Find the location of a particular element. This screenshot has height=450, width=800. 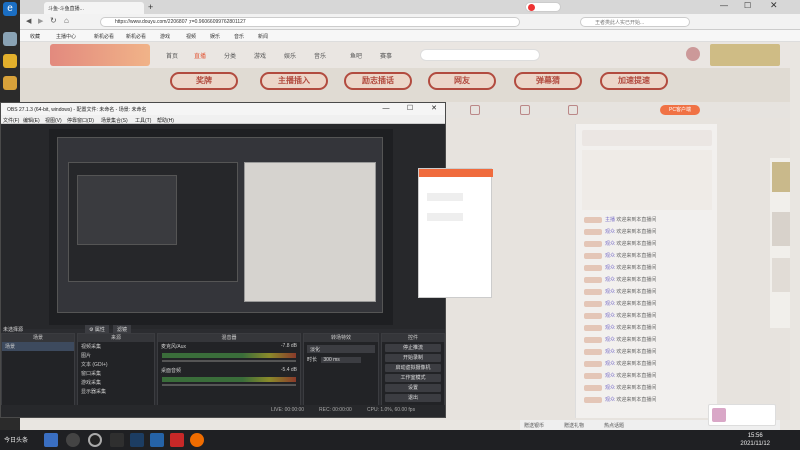

obs-taskbar-icon is located at coordinates (95, 440).